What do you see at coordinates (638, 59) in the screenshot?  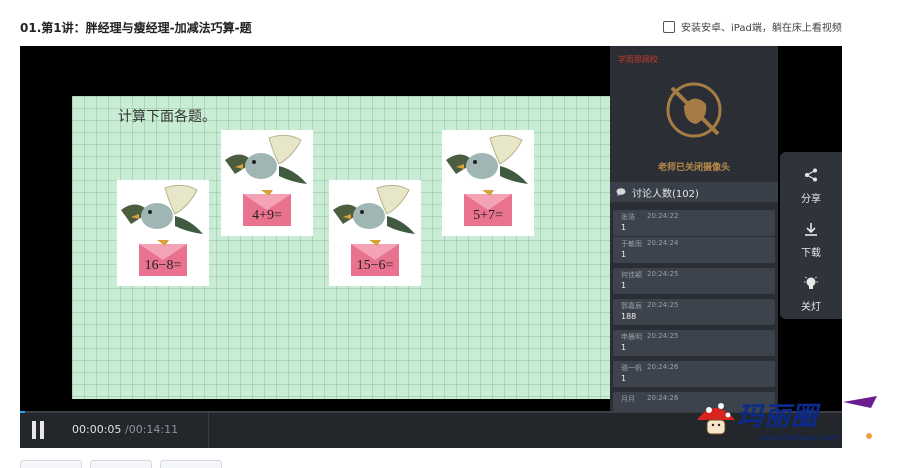 I see `school-label: 学而思网校` at bounding box center [638, 59].